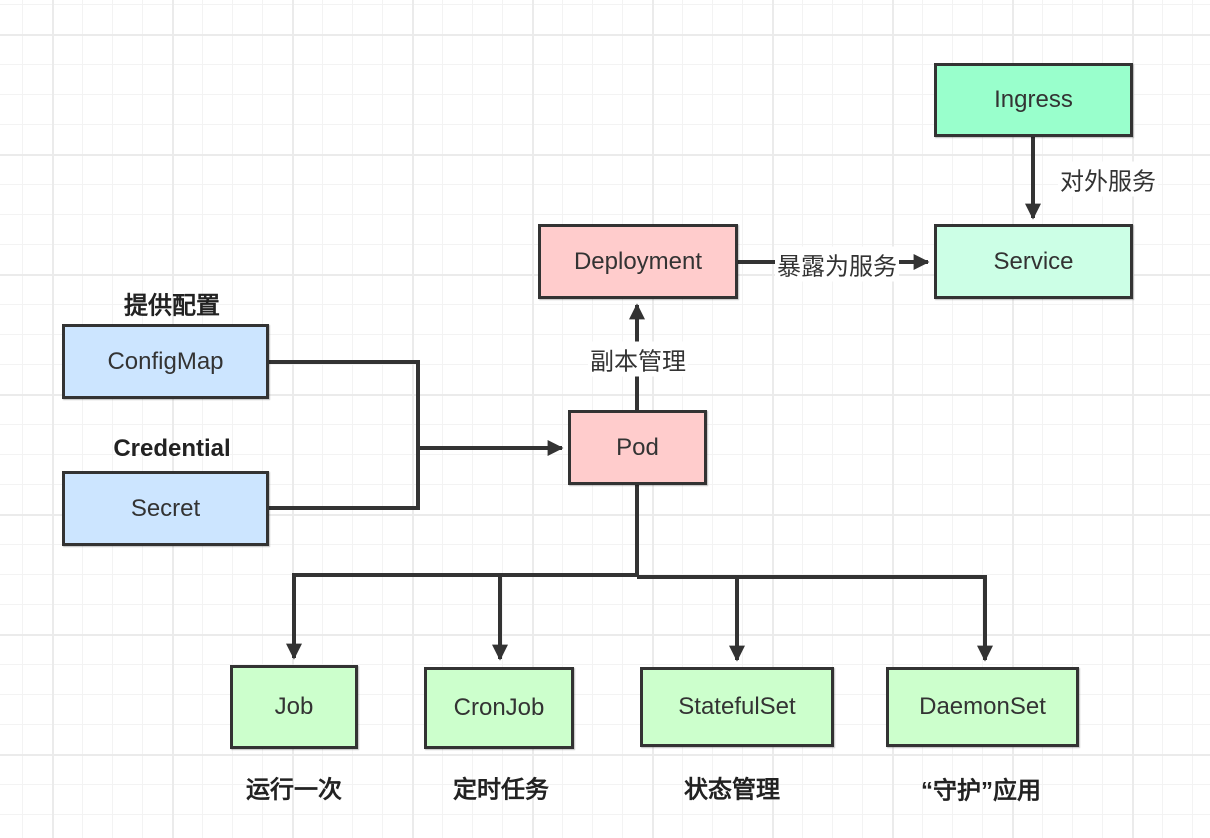  What do you see at coordinates (172, 448) in the screenshot?
I see `secret-annotation: Credential` at bounding box center [172, 448].